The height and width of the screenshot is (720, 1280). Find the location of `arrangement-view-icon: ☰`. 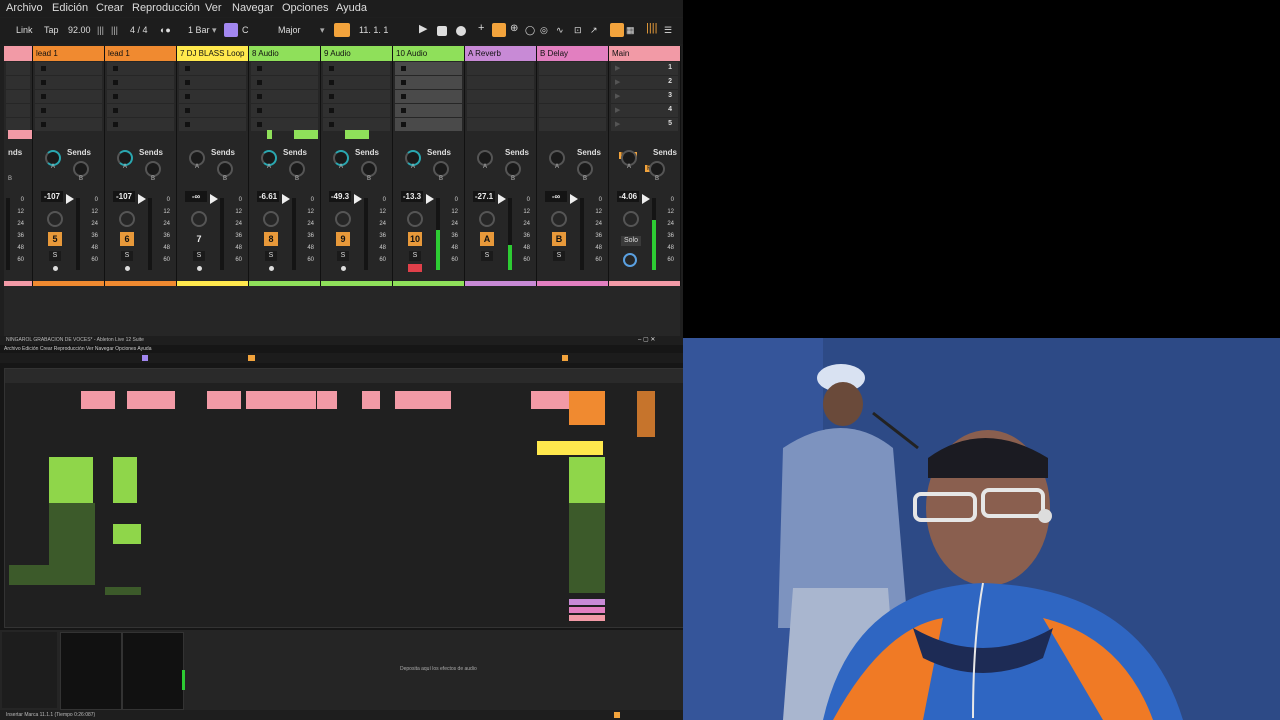

arrangement-view-icon: ☰ is located at coordinates (668, 30).